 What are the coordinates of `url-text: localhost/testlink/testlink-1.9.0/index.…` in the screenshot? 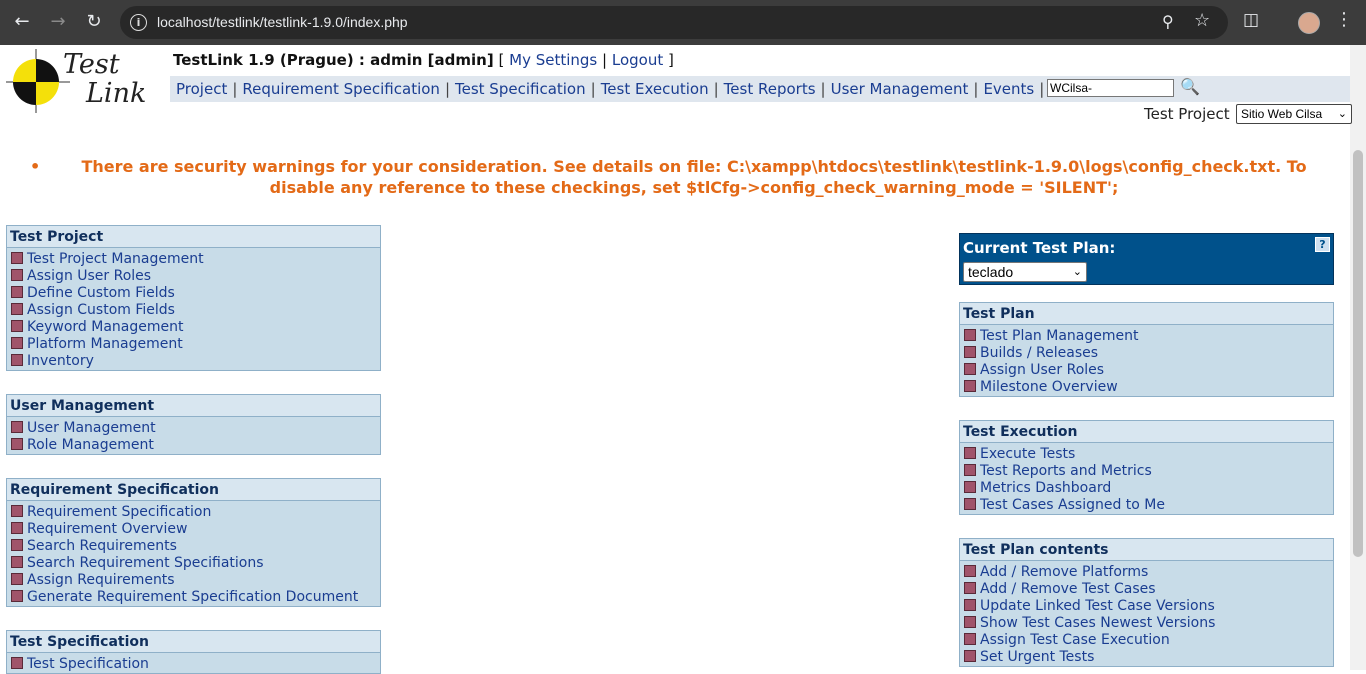 It's located at (282, 22).